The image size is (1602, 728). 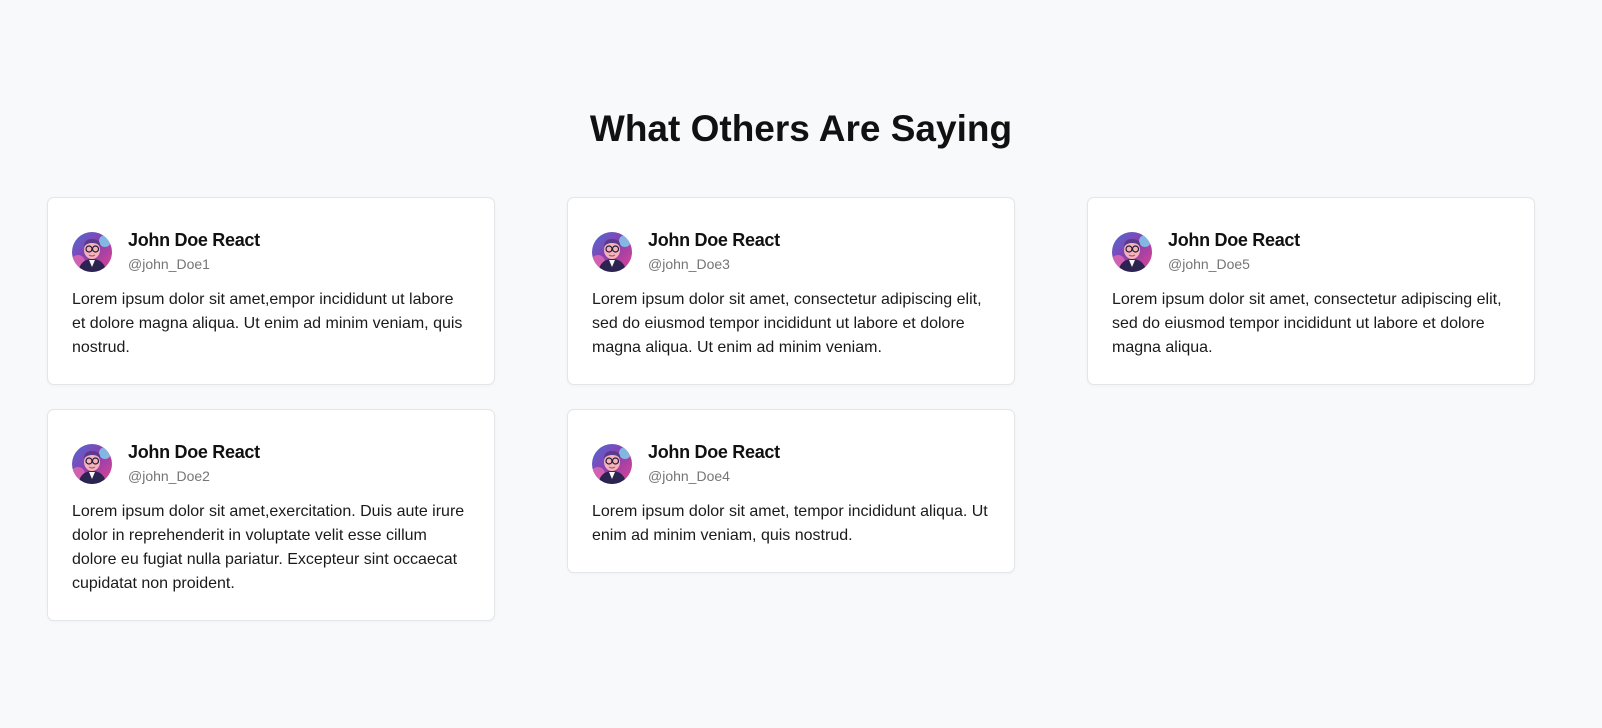 I want to click on user-block: John Doe React @john_Doe2, so click(x=194, y=463).